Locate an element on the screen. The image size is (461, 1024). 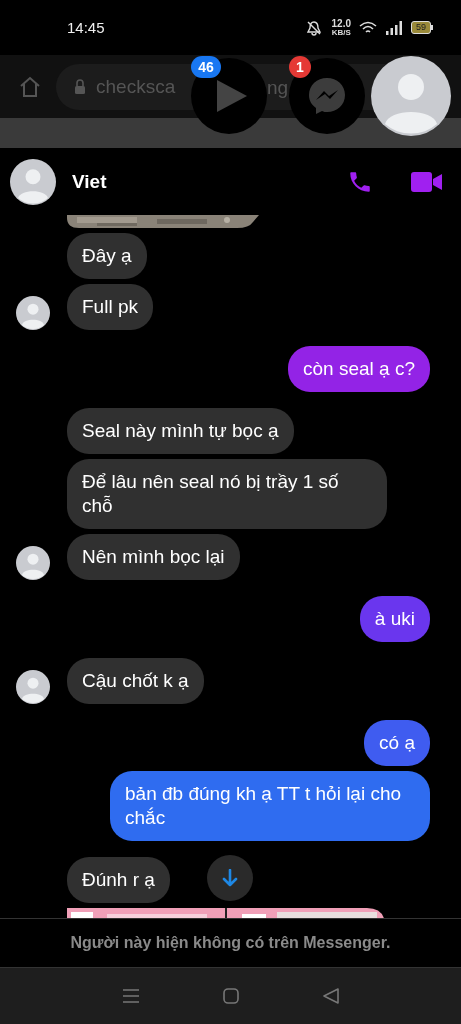
message-bubble: Đây ạ is located at coordinates (107, 256).